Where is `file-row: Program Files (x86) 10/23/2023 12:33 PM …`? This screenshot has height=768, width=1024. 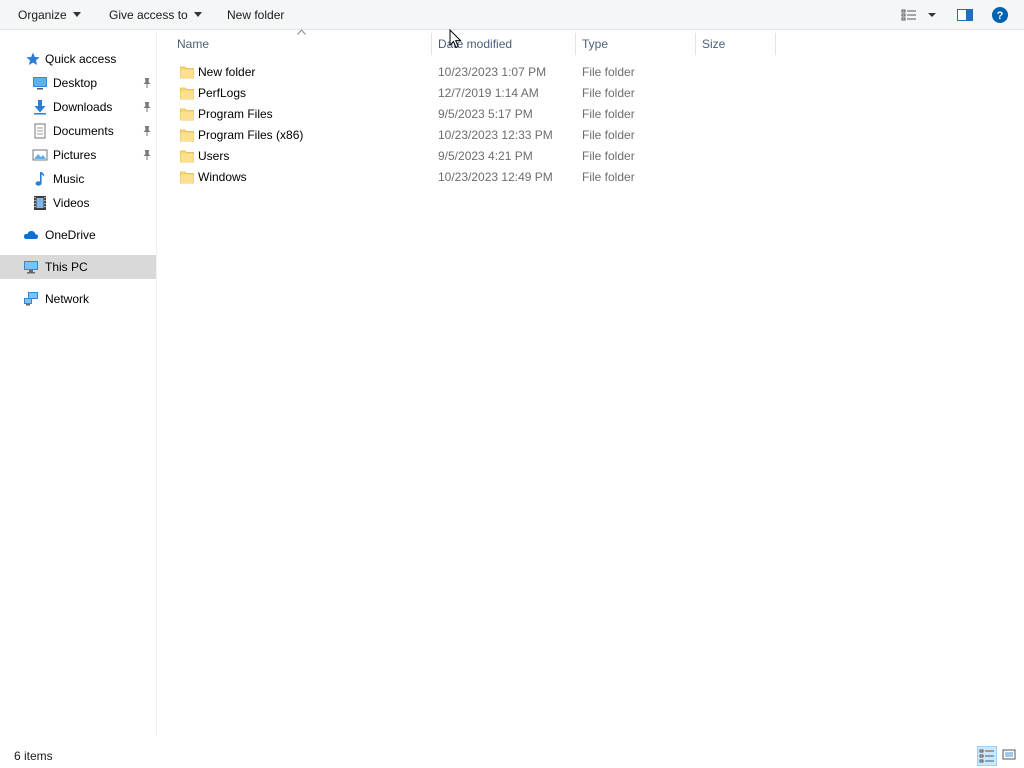 file-row: Program Files (x86) 10/23/2023 12:33 PM … is located at coordinates (472, 135).